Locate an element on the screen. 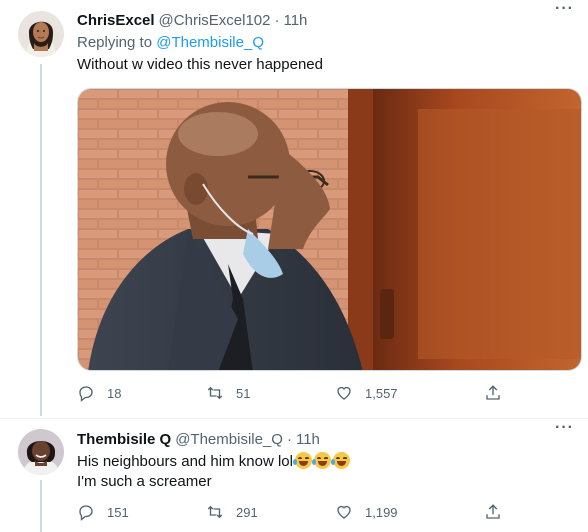 The width and height of the screenshot is (588, 532). tweet-text-segment: His neighbours and him know lol is located at coordinates (185, 461).